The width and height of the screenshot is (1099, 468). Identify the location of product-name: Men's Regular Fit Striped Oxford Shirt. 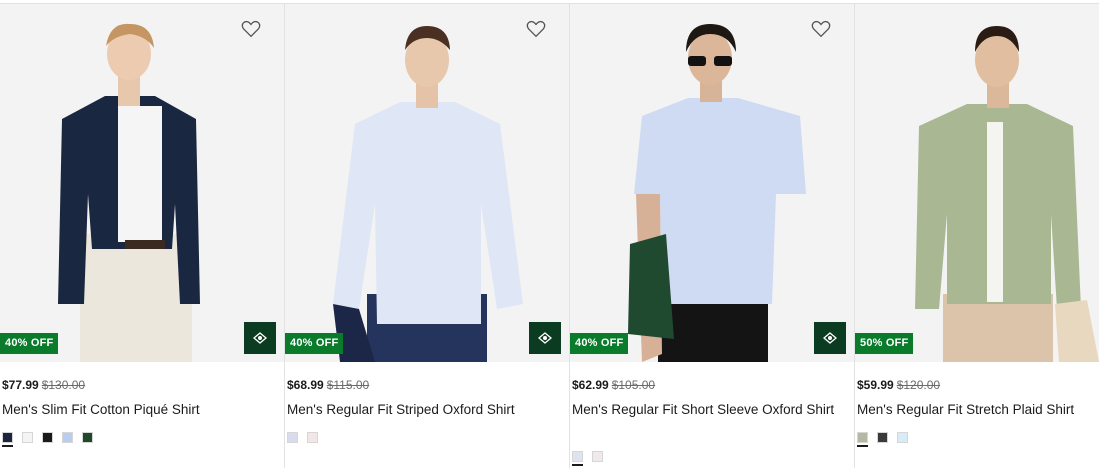
(424, 409).